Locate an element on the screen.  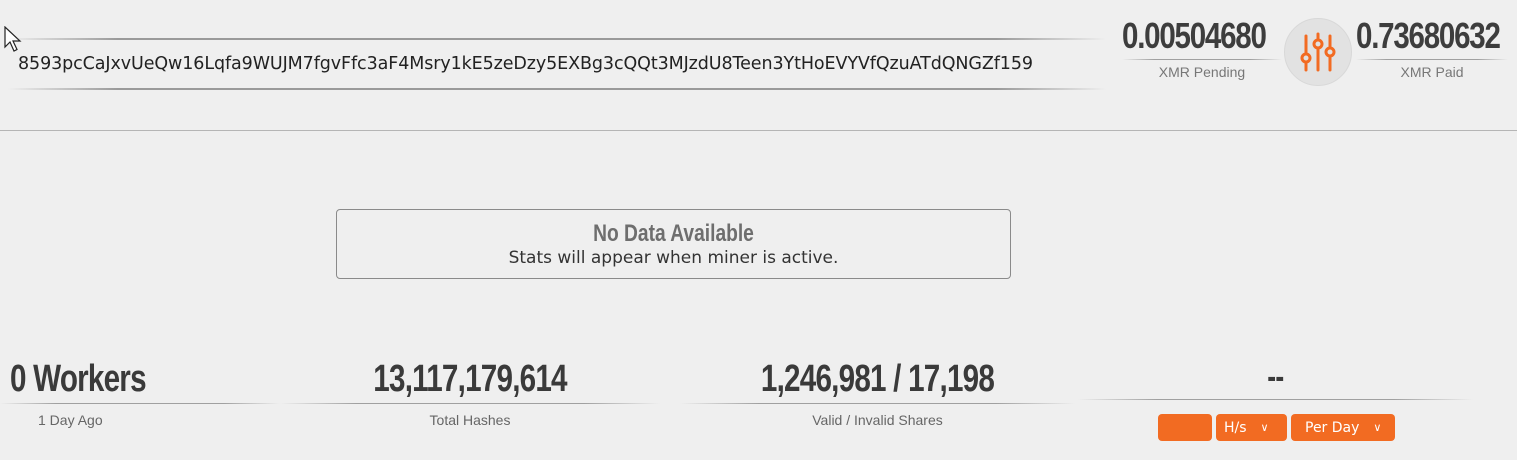
settings-button is located at coordinates (1318, 52).